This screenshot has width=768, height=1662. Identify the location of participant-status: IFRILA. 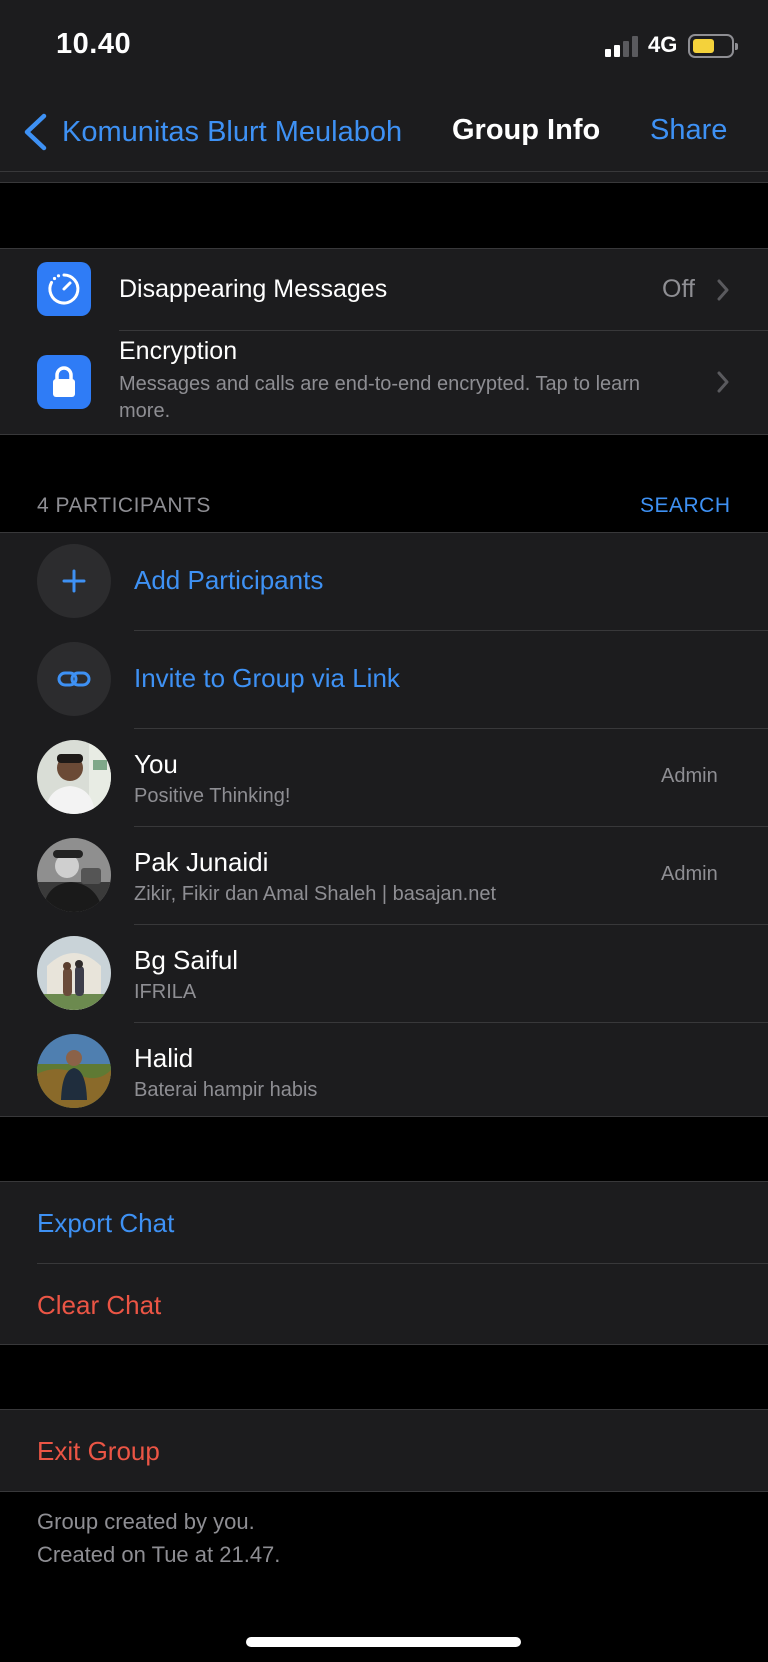
(165, 992).